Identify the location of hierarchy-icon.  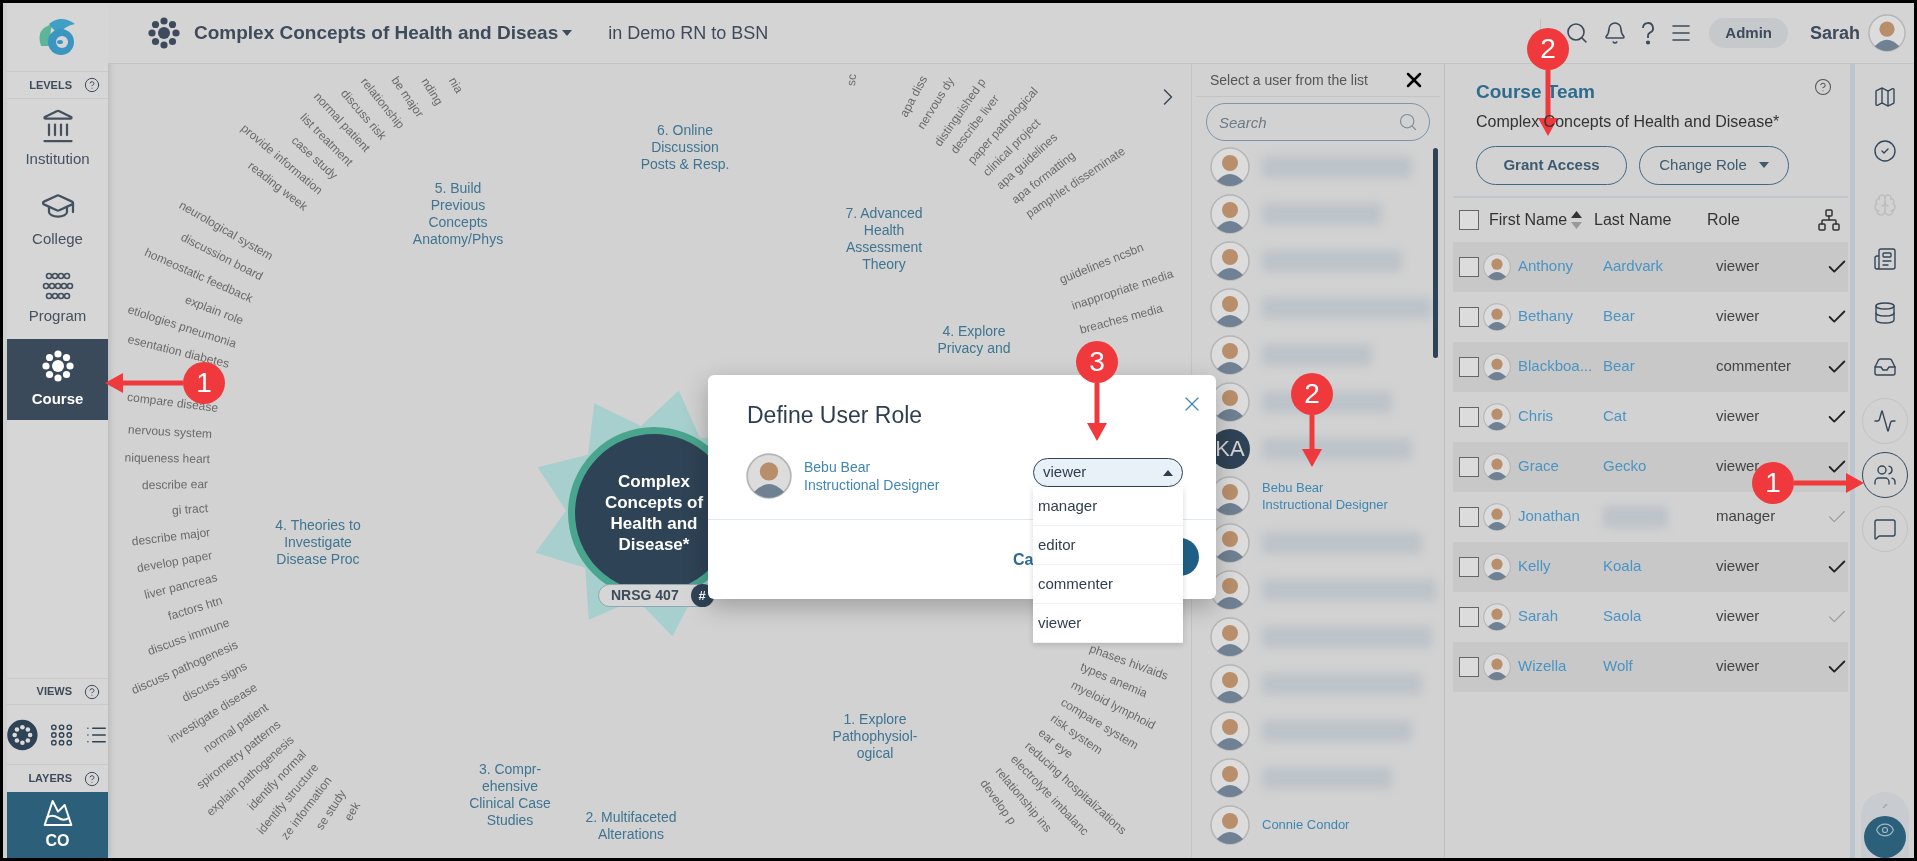
(1829, 219).